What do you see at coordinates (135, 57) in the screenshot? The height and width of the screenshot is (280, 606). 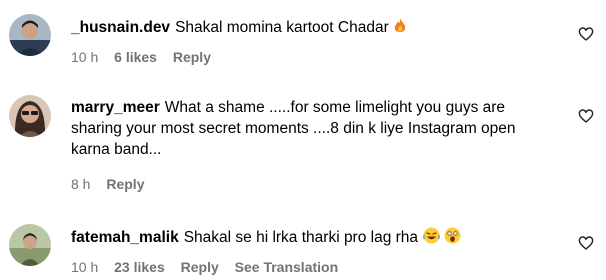 I see `likes-count: 6 likes` at bounding box center [135, 57].